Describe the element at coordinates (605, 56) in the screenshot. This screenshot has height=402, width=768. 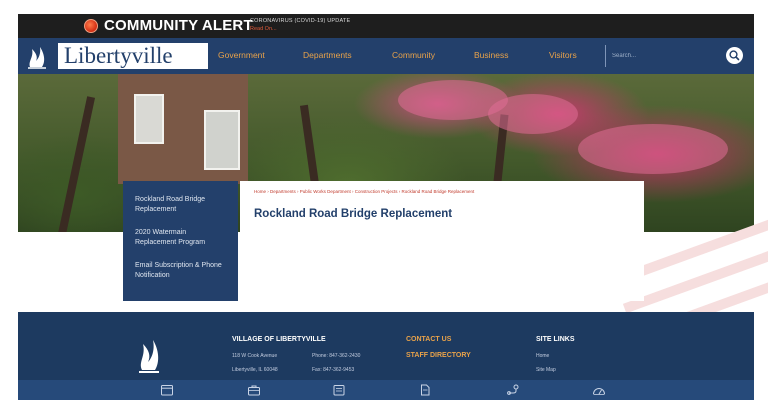
I see `nav-divider` at that location.